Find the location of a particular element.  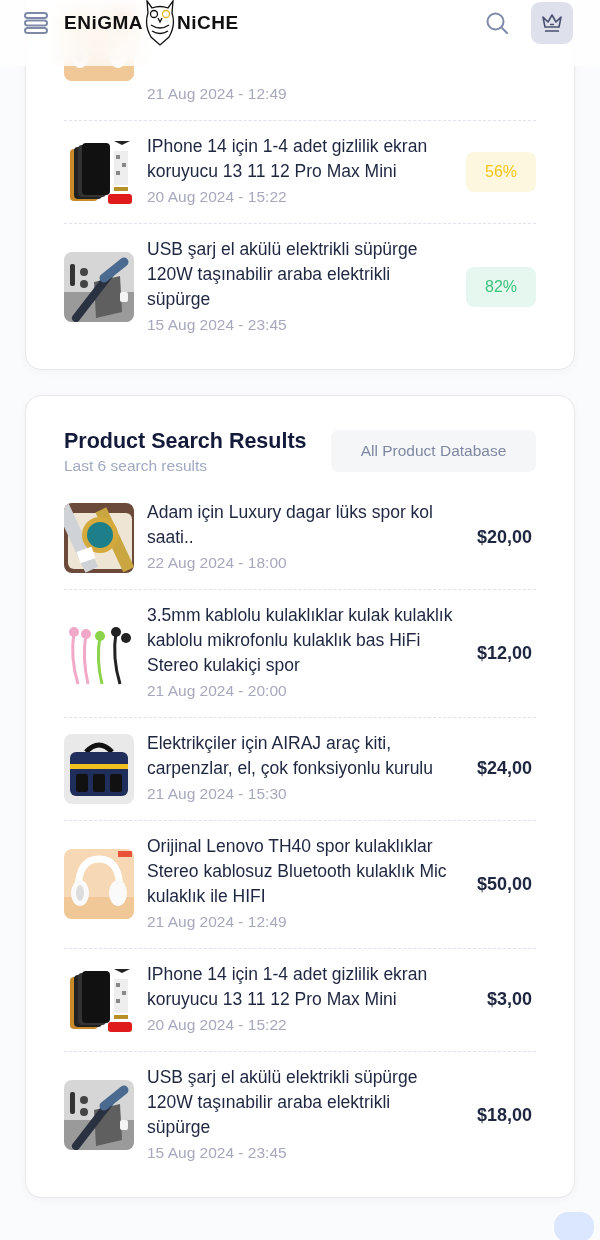

premium-button is located at coordinates (552, 23).